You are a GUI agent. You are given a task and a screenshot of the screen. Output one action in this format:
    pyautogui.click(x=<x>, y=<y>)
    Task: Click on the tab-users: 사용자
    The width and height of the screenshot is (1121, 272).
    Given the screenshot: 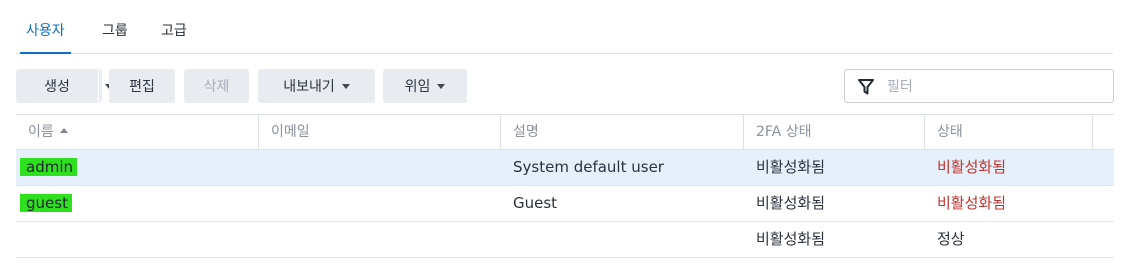 What is the action you would take?
    pyautogui.click(x=45, y=37)
    